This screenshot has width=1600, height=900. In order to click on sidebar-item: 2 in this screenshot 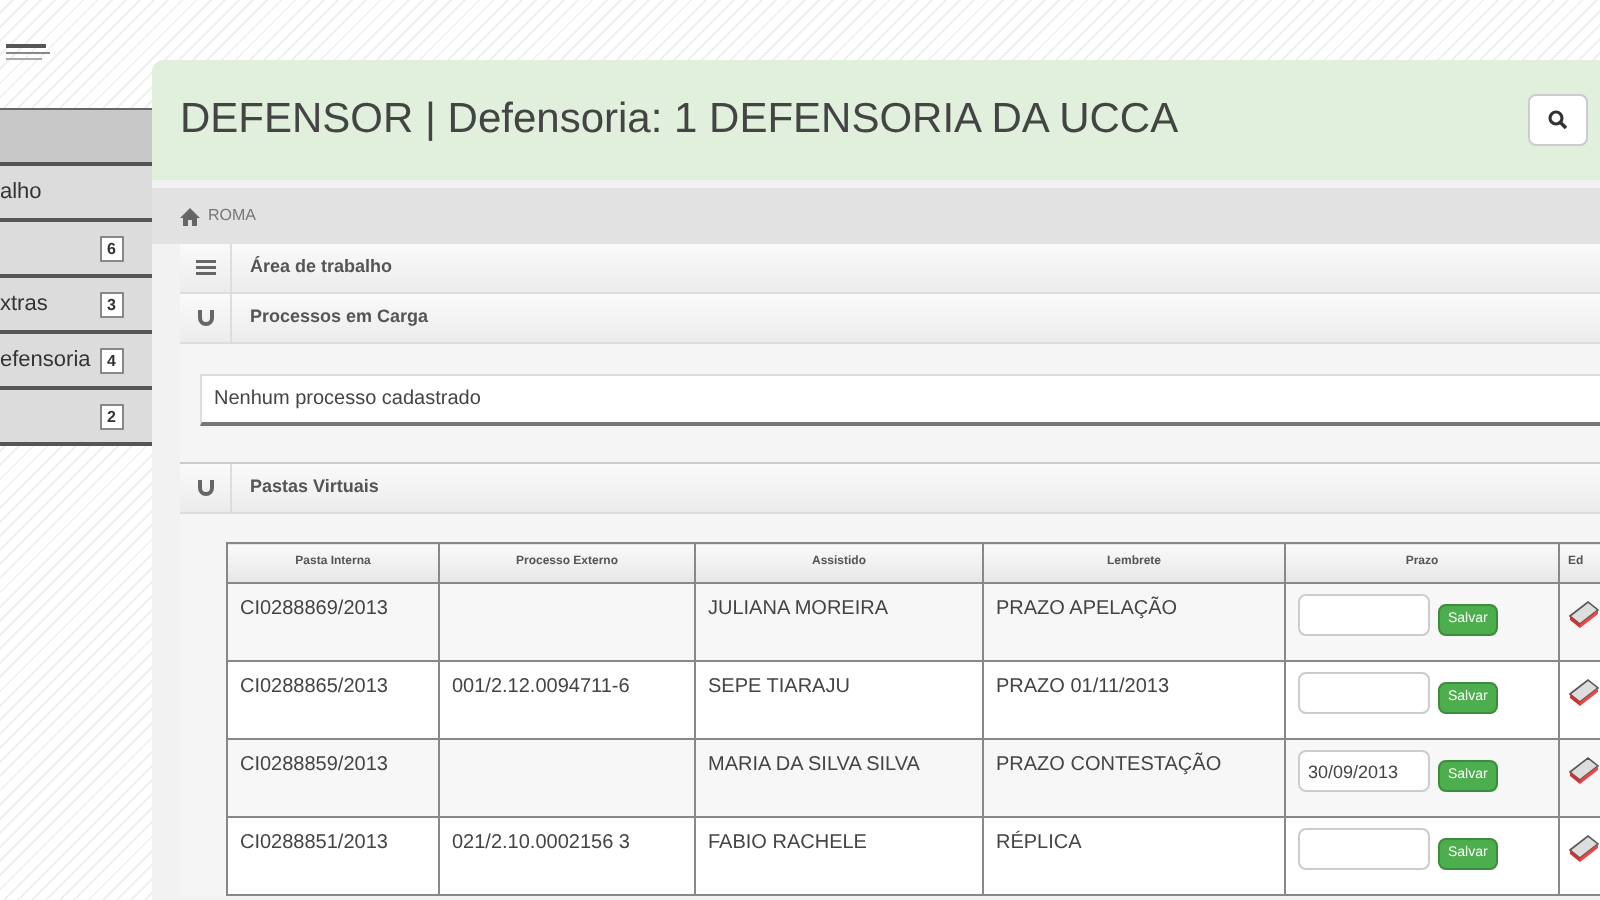, I will do `click(76, 418)`.